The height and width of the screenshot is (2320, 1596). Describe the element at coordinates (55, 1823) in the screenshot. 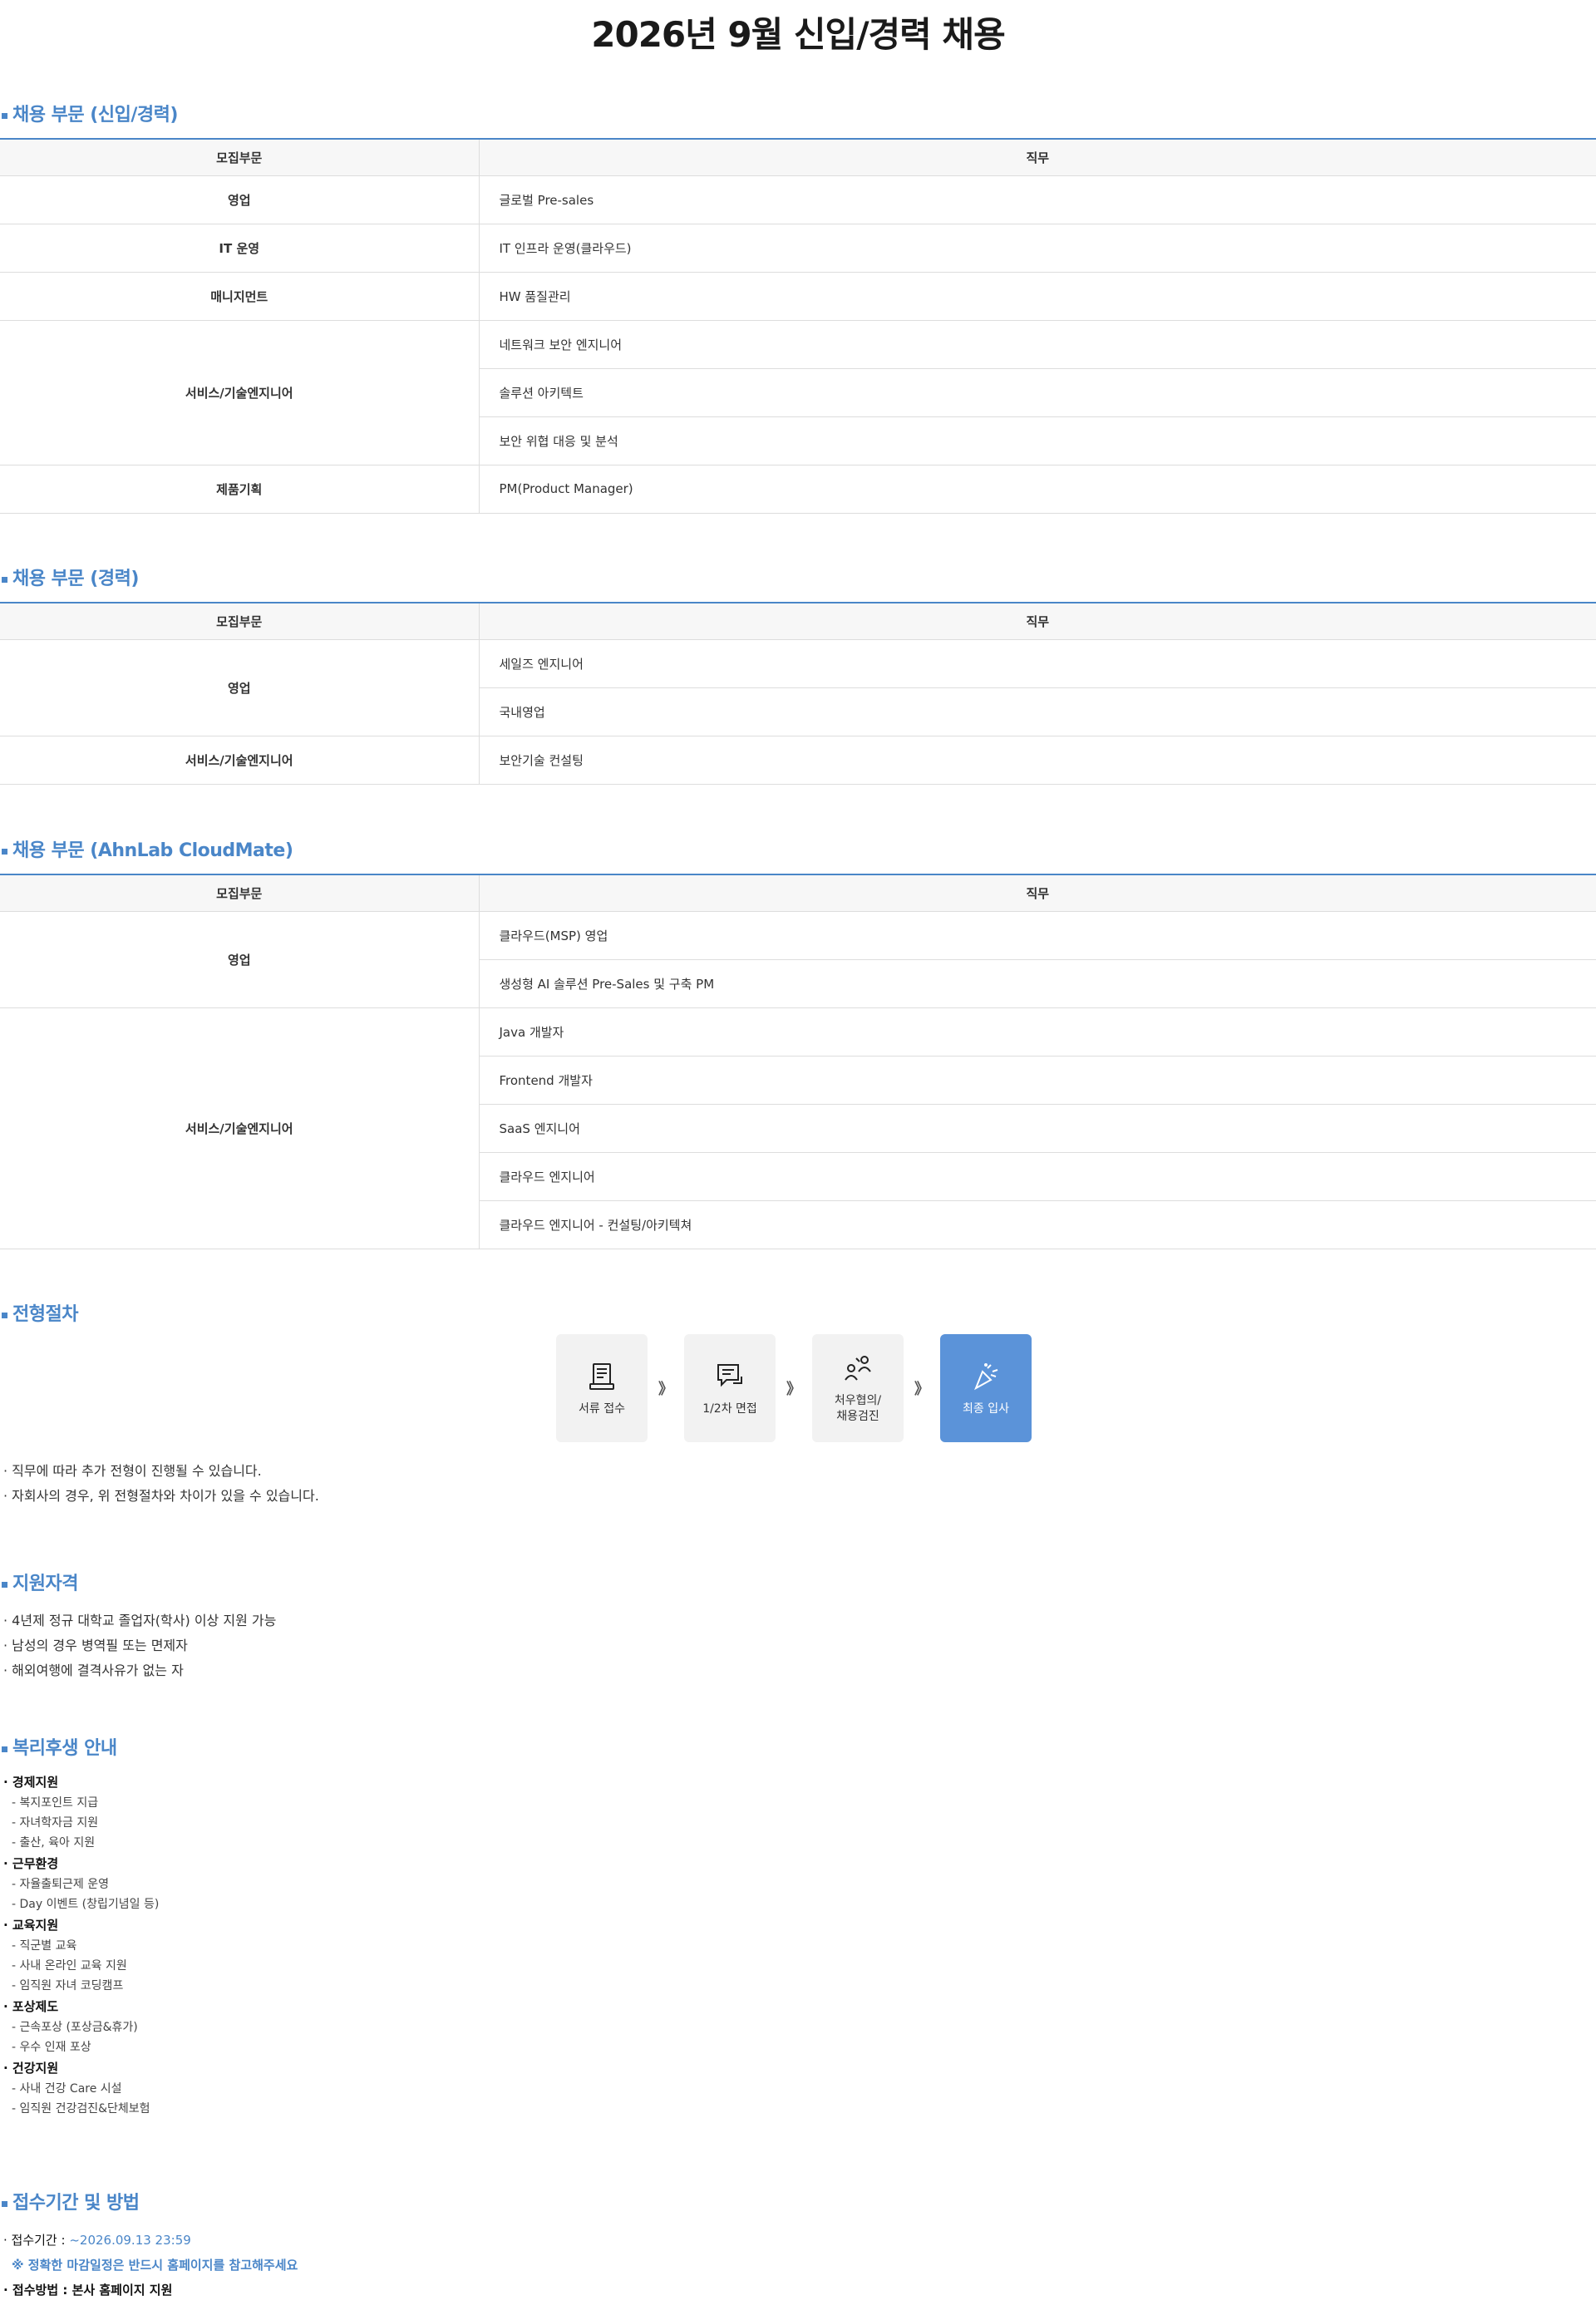

I see `benefit-item: - 자녀학자금 지원` at that location.